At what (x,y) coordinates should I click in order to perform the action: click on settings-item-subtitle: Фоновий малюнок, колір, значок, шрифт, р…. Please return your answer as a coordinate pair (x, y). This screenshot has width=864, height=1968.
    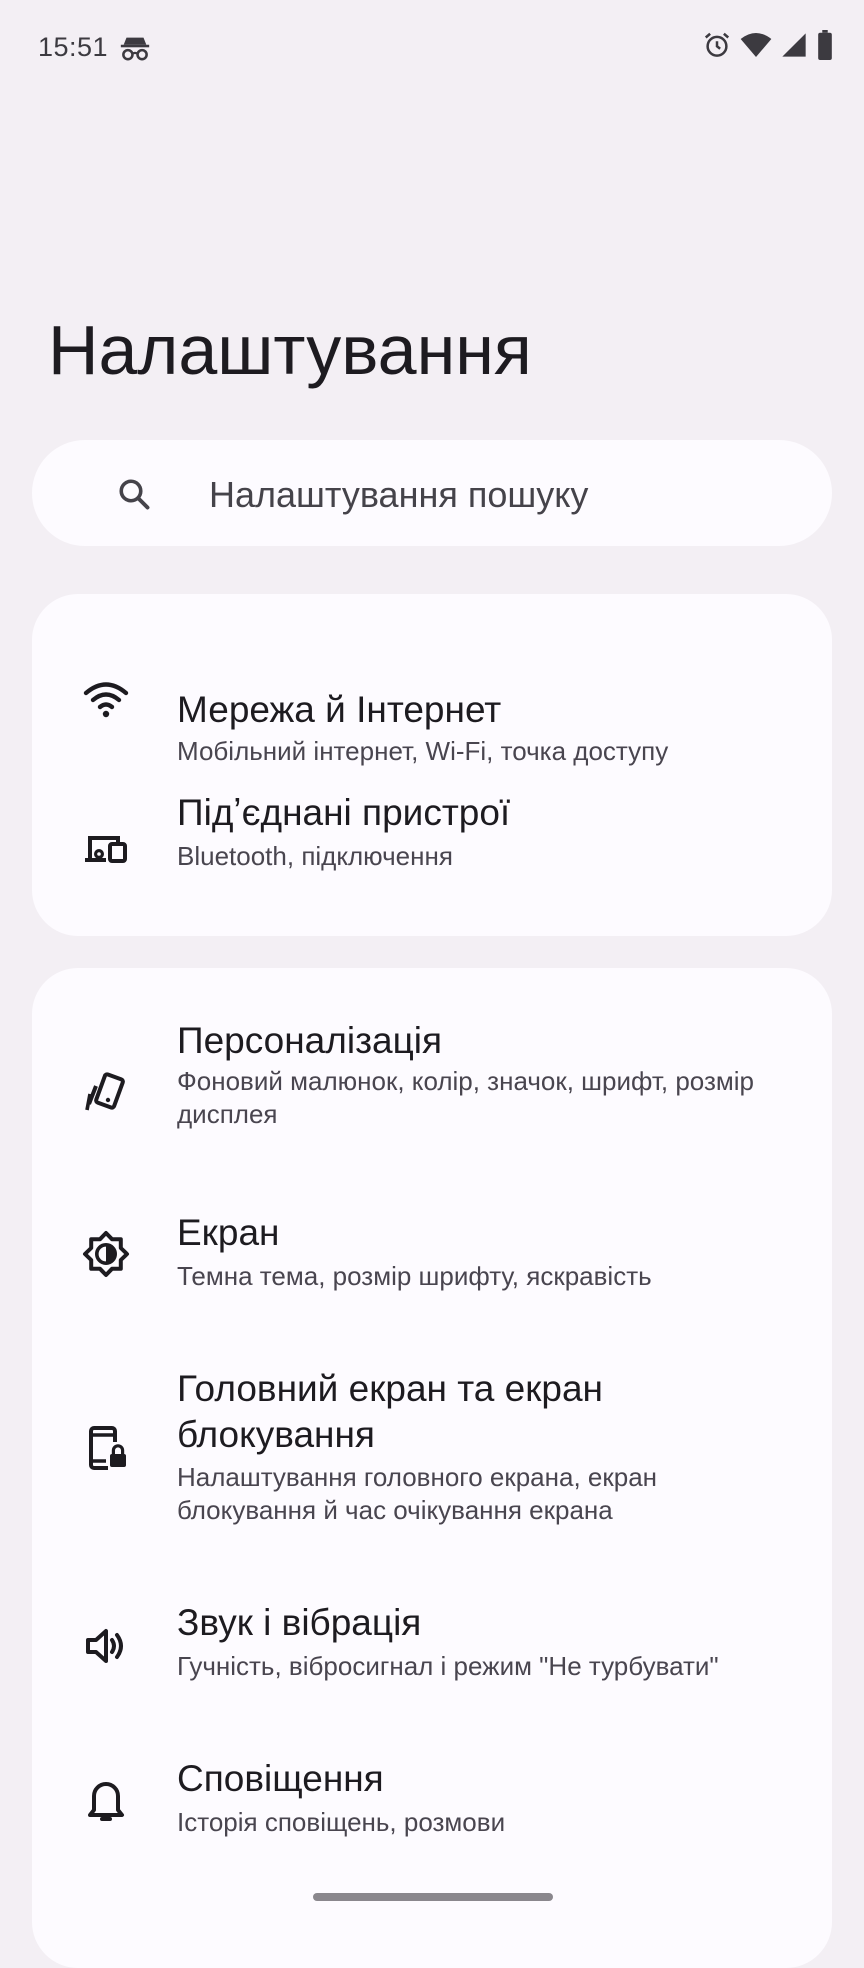
    Looking at the image, I should click on (465, 1097).